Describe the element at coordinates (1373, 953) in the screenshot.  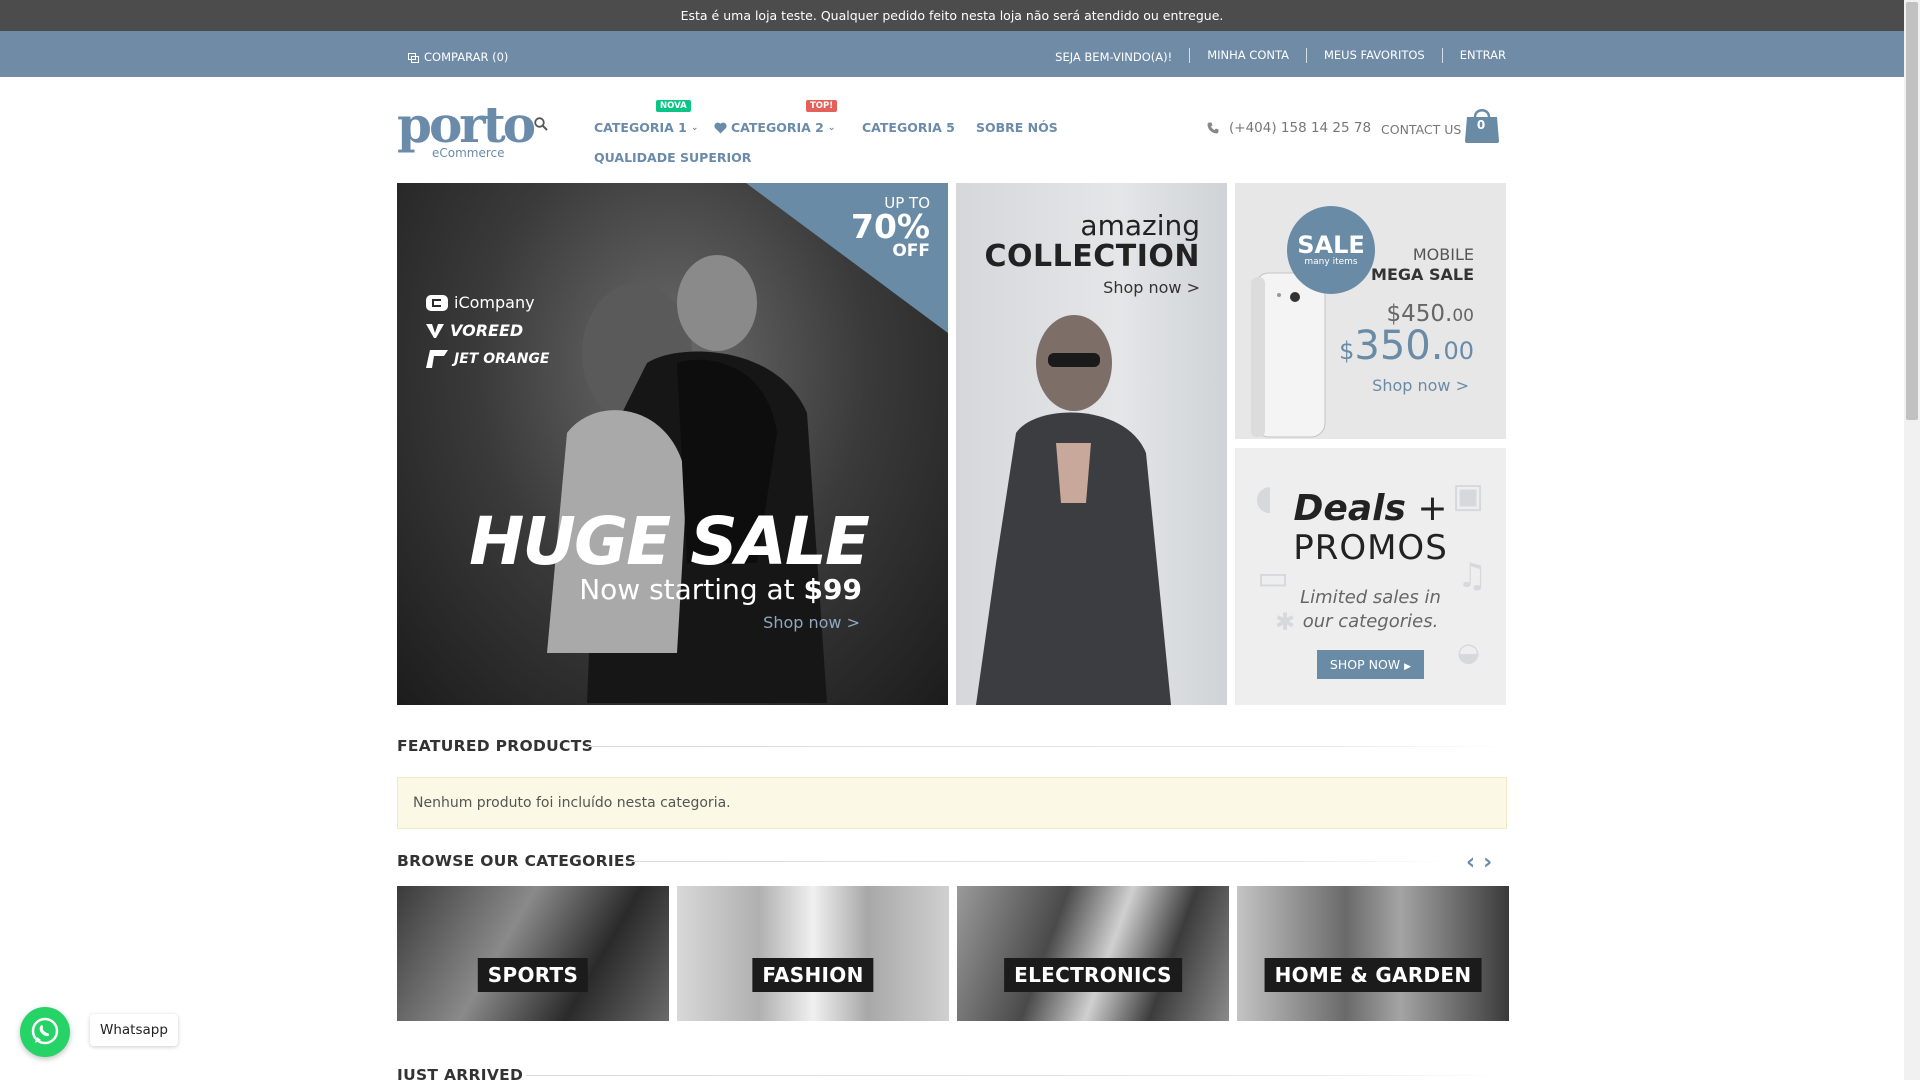
I see `category-home-garden: HOME & GARDEN` at that location.